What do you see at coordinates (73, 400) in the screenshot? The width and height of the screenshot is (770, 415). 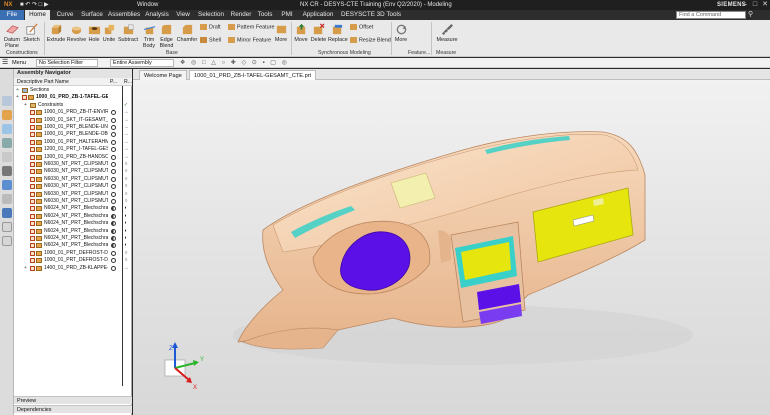 I see `preview-panel-header: Preview` at bounding box center [73, 400].